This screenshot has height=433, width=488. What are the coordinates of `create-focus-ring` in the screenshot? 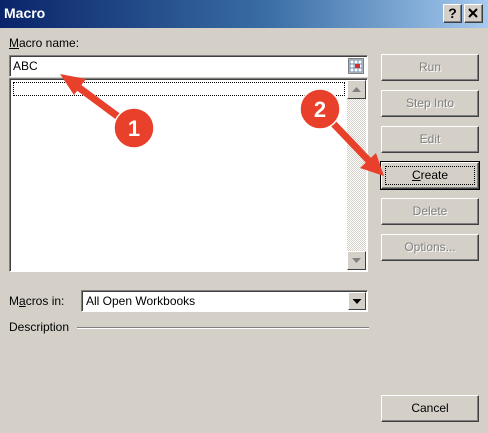 It's located at (430, 175).